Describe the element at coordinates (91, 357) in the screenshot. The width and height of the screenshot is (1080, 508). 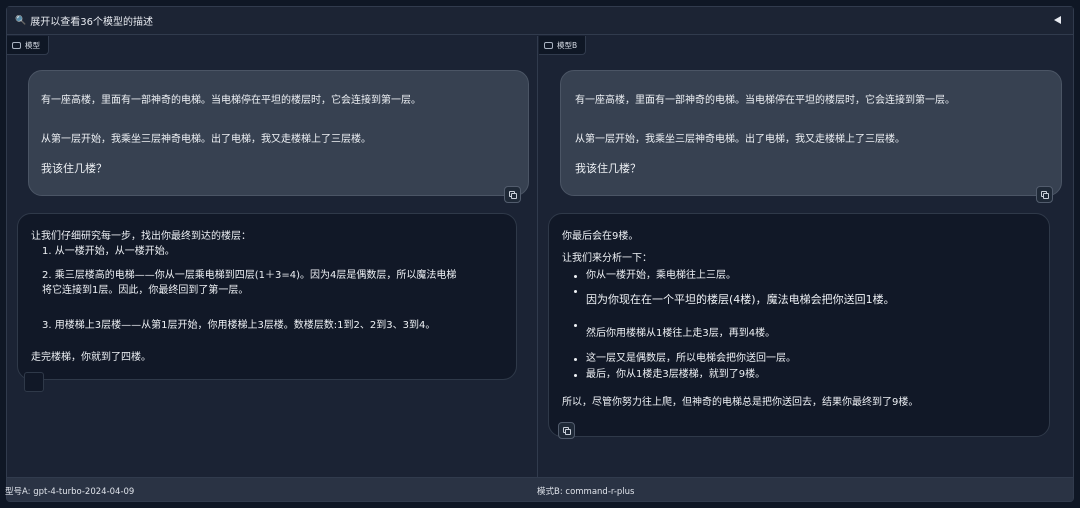
I see `response-conclusion: 走完楼梯，你就到了四楼。` at that location.